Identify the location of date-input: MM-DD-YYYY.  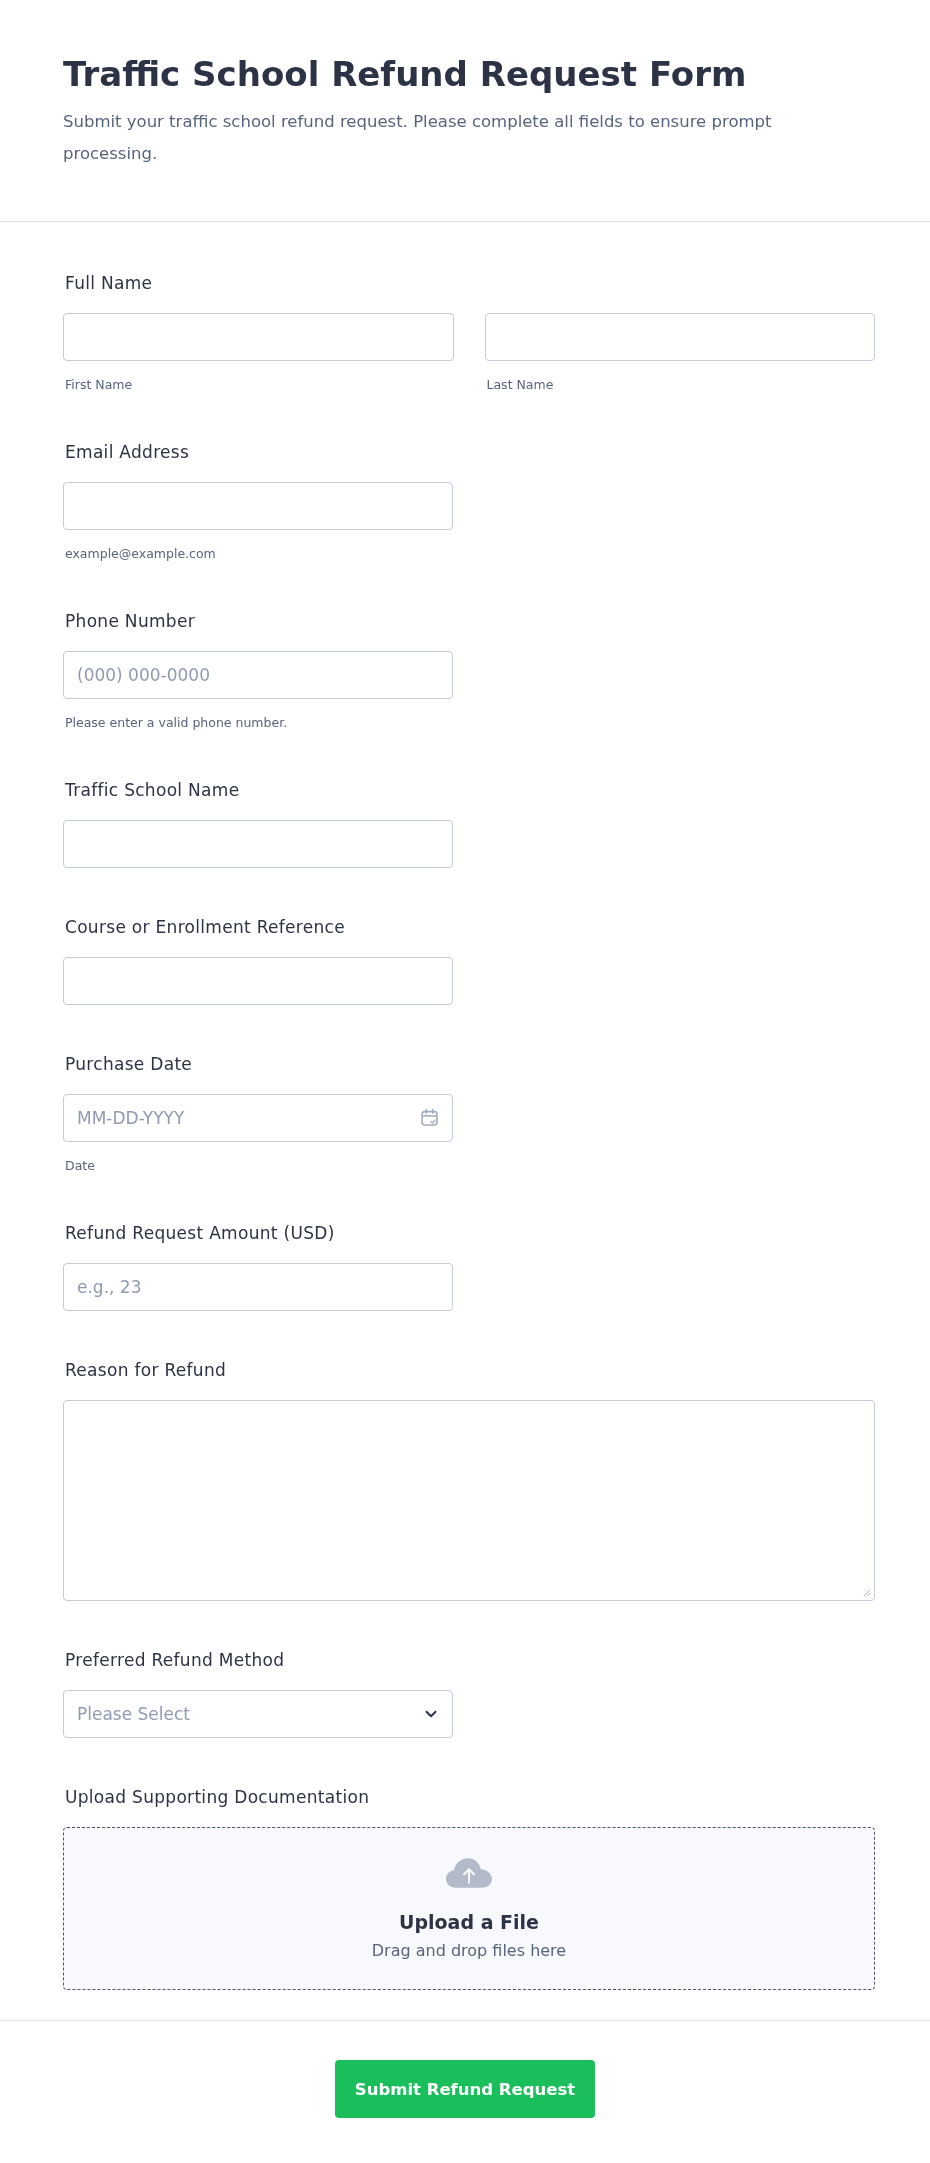
(258, 1118).